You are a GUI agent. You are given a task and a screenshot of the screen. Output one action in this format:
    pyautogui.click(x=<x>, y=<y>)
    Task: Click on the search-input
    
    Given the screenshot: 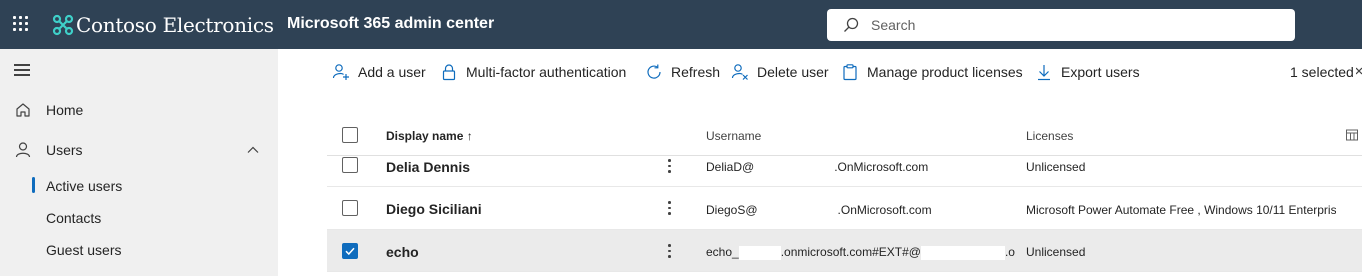 What is the action you would take?
    pyautogui.click(x=1071, y=25)
    